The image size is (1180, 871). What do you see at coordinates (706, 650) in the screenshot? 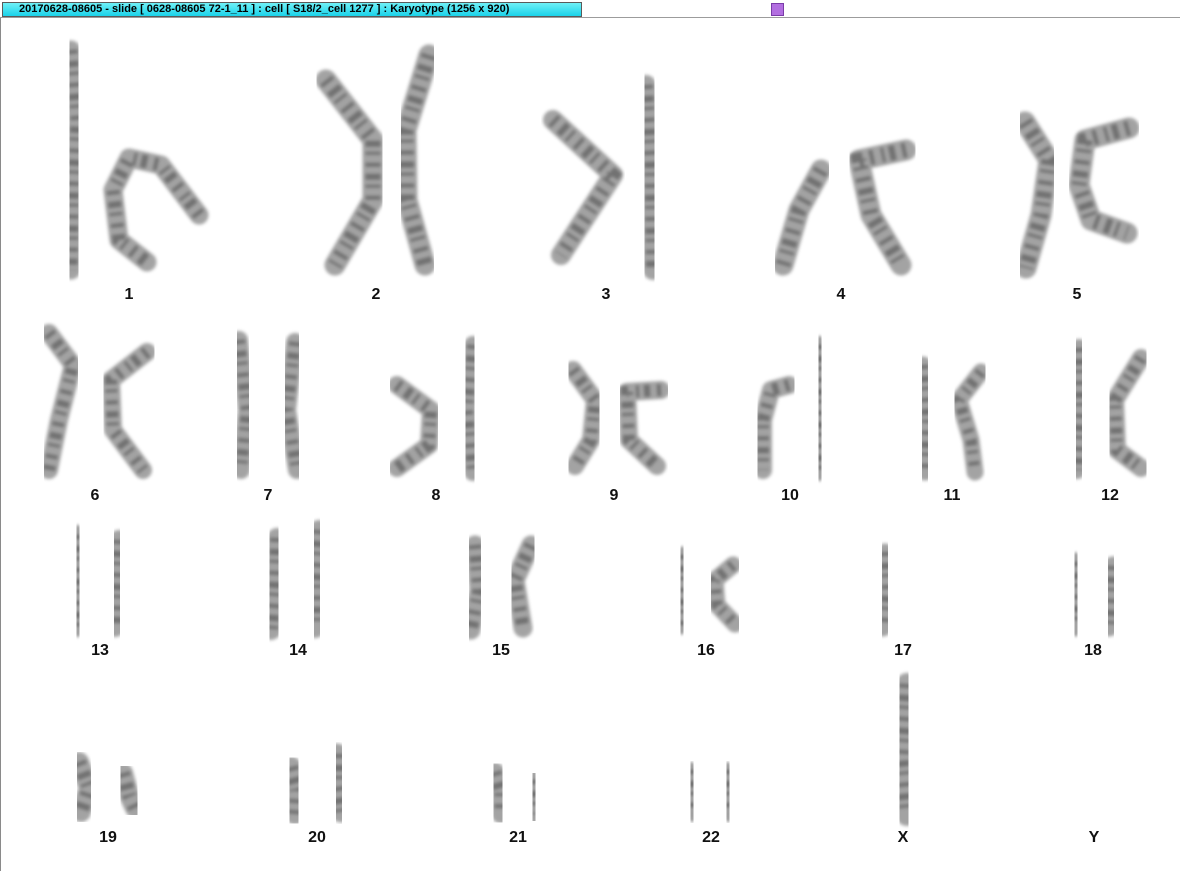
I see `chromosome-label-16: 16` at bounding box center [706, 650].